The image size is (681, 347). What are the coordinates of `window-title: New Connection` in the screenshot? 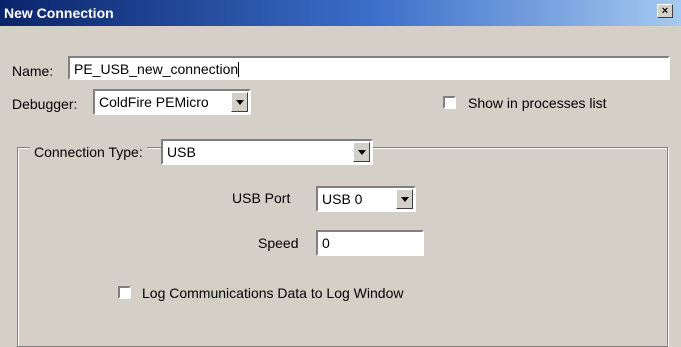 It's located at (59, 13).